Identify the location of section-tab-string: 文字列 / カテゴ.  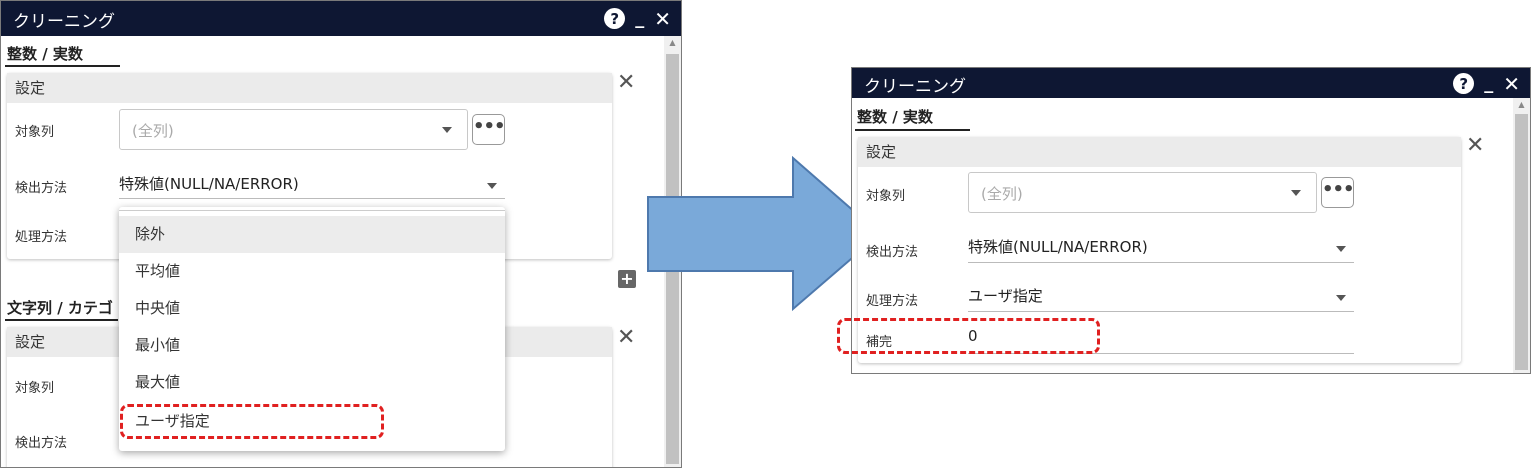
(60, 307).